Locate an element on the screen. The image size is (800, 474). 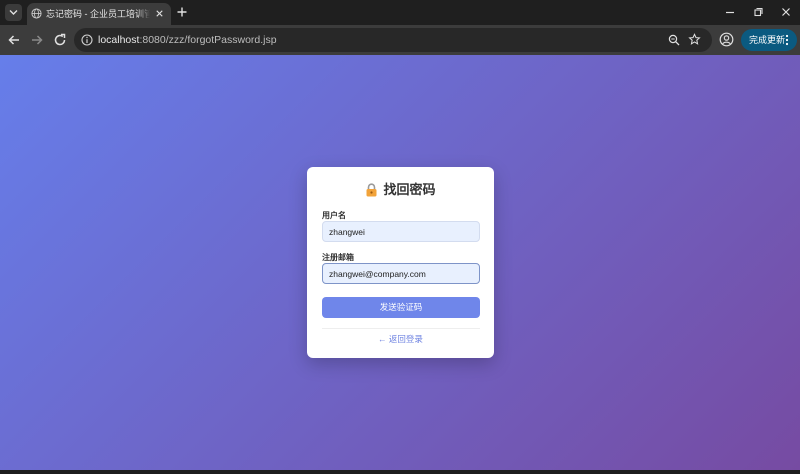
tab-strip: 忘记密码 - 企业员工培训管理系统 is located at coordinates (400, 12).